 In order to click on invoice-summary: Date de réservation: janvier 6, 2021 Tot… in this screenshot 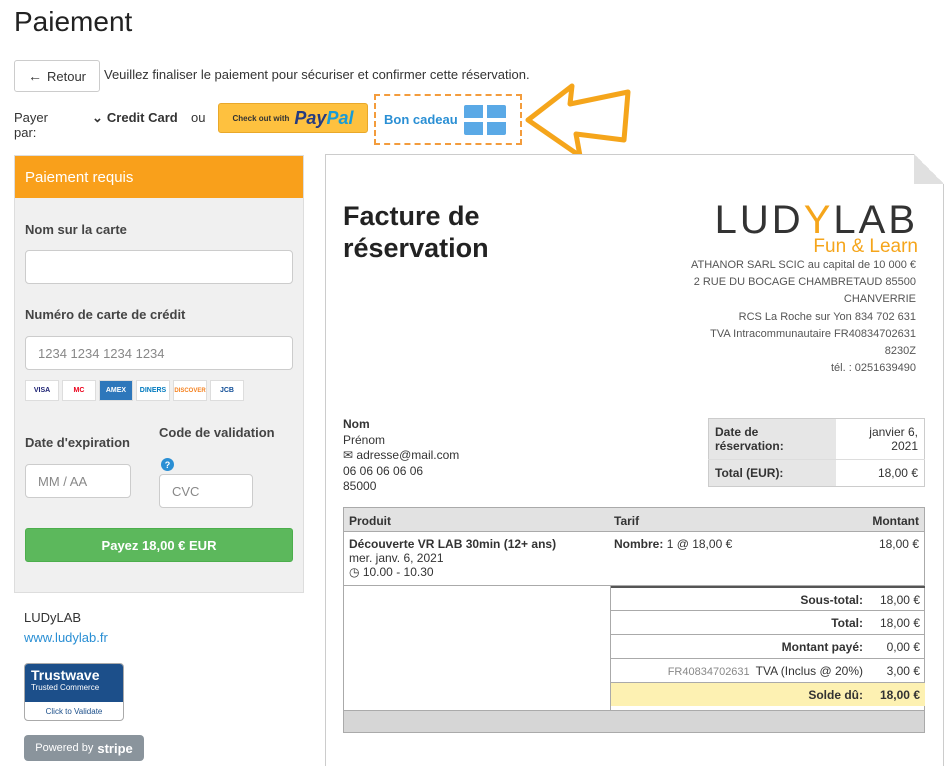, I will do `click(816, 452)`.